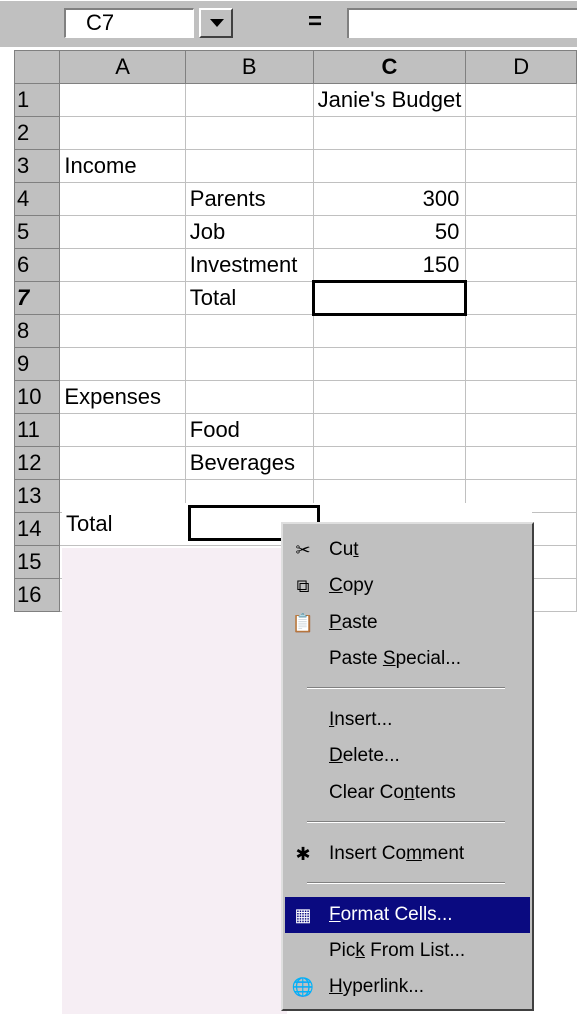 This screenshot has height=1014, width=577. I want to click on name-box: C7, so click(129, 23).